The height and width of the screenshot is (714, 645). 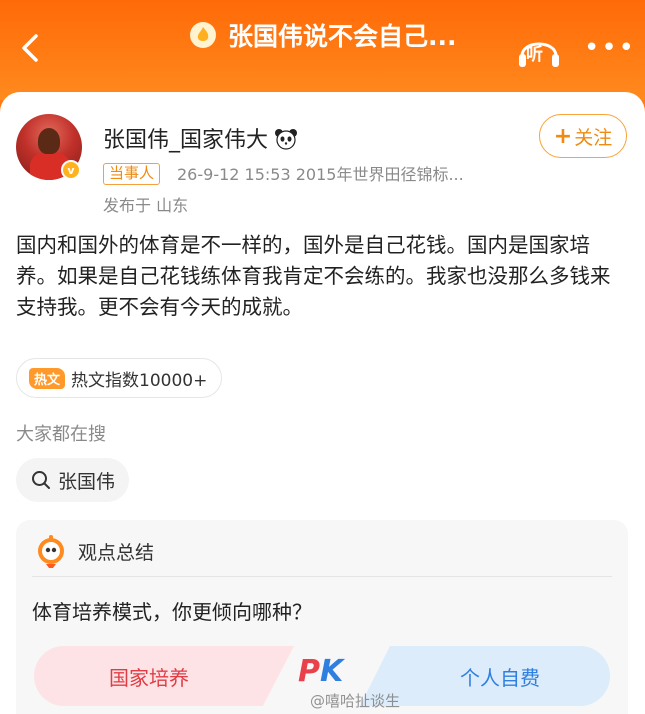 What do you see at coordinates (610, 48) in the screenshot?
I see `more-icon: •••` at bounding box center [610, 48].